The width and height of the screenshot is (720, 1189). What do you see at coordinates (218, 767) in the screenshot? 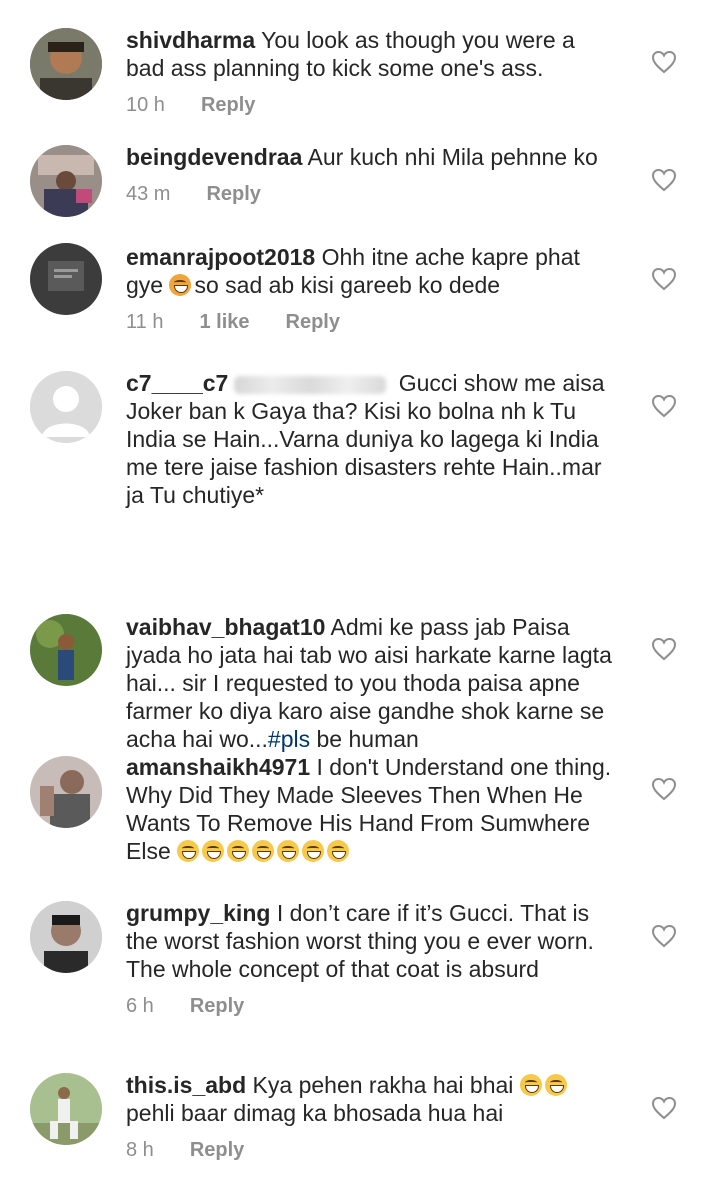
I see `comment-username: amanshaikh4971` at bounding box center [218, 767].